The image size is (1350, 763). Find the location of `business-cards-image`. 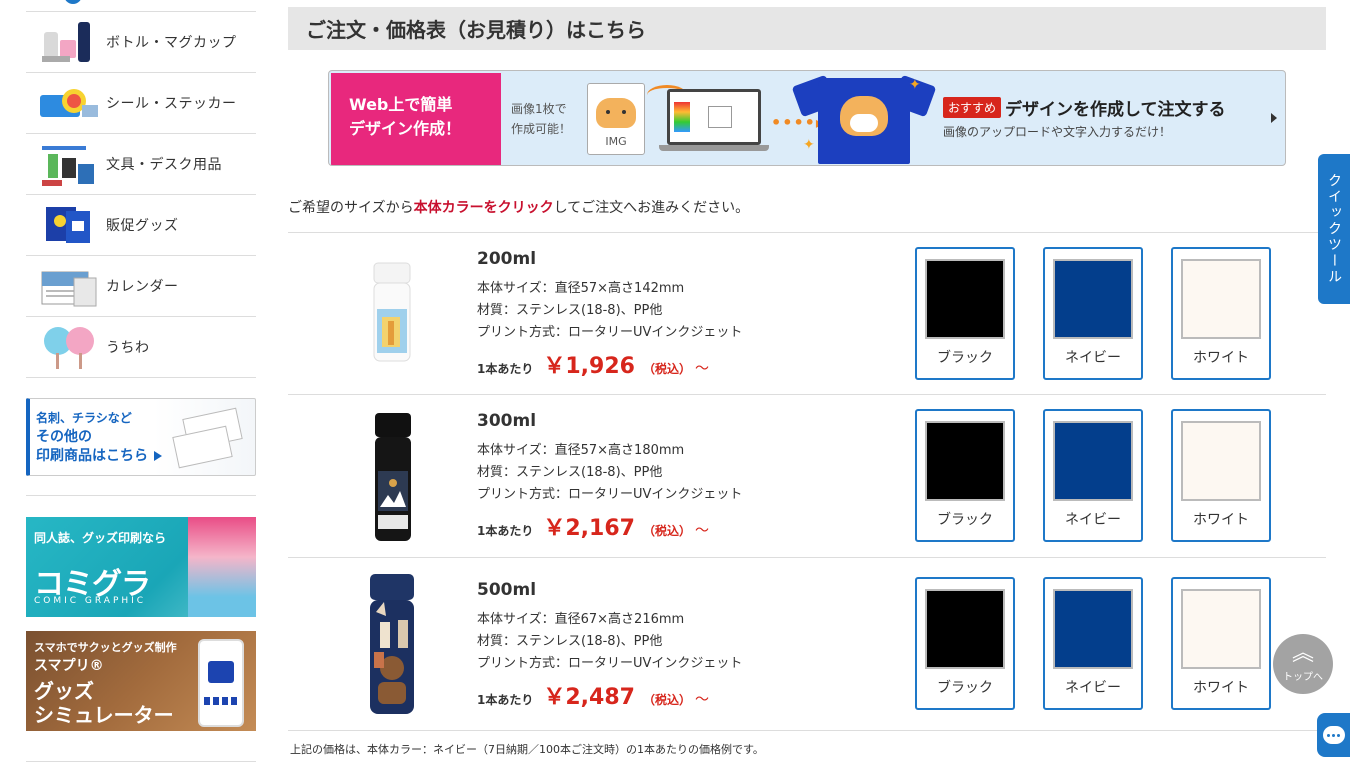

business-cards-image is located at coordinates (208, 438).